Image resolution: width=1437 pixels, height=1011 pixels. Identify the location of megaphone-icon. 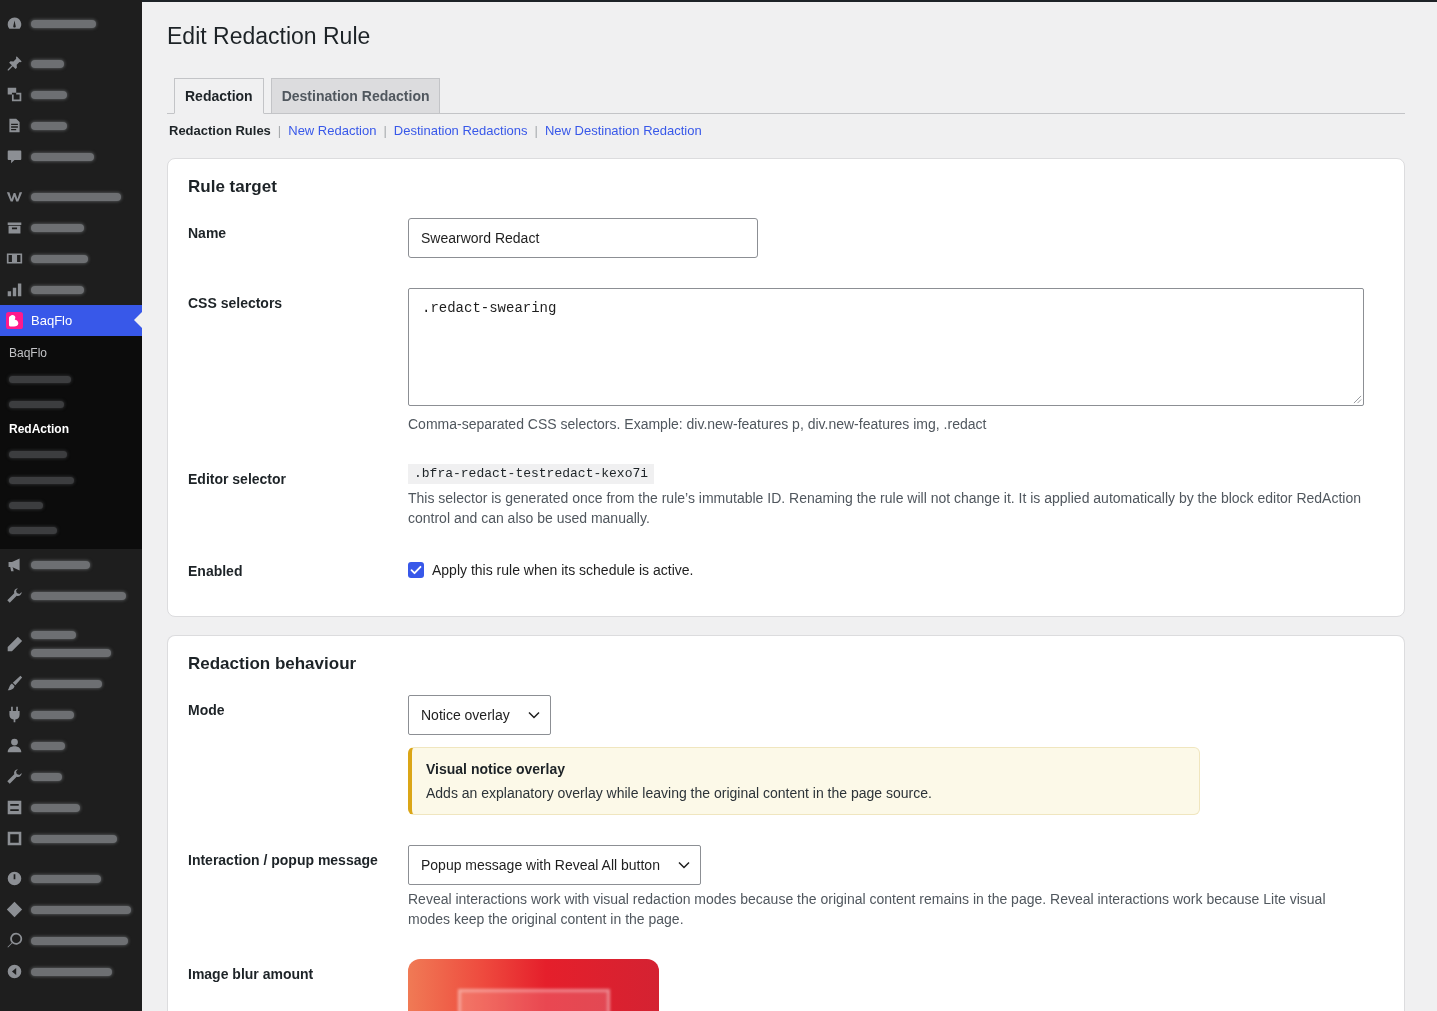
(14, 564).